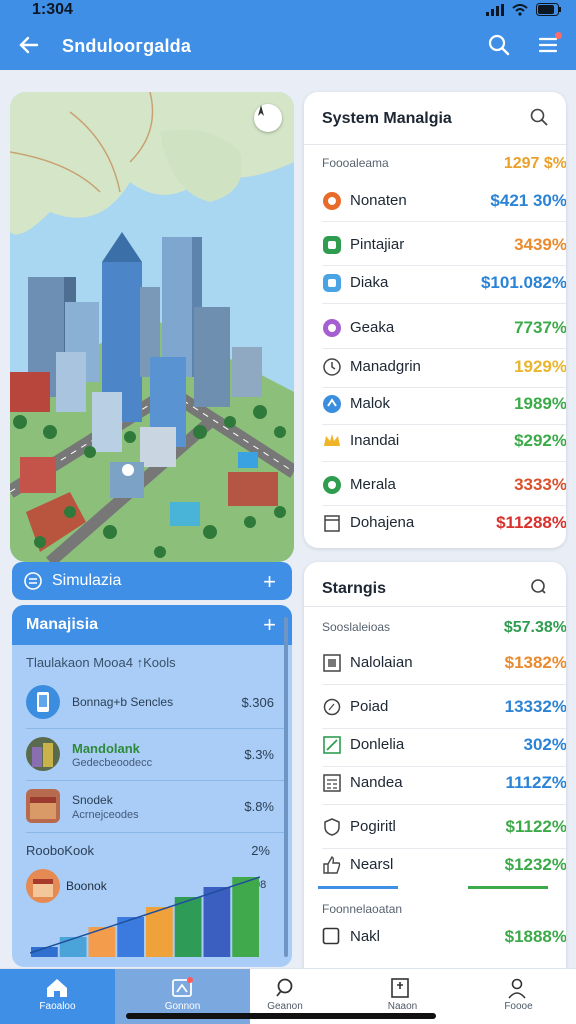 The width and height of the screenshot is (576, 1024). I want to click on footer-label: RooboKook, so click(60, 850).